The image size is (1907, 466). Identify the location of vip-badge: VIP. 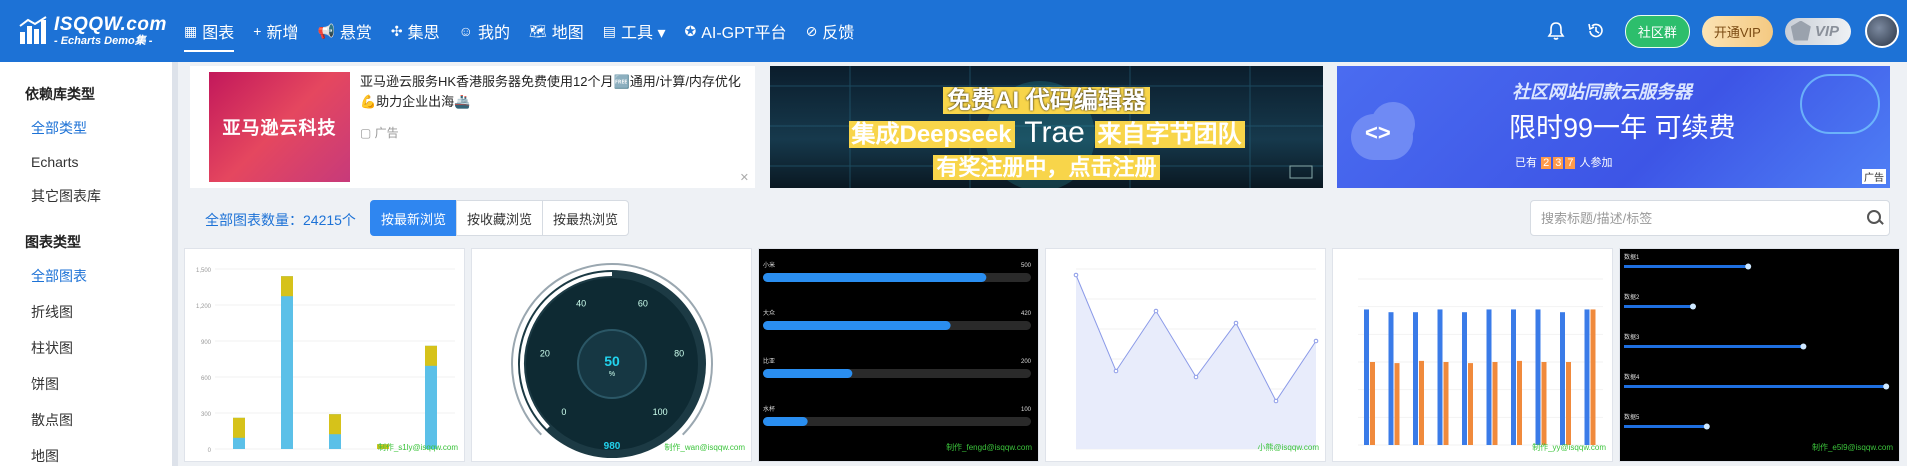
(1817, 31).